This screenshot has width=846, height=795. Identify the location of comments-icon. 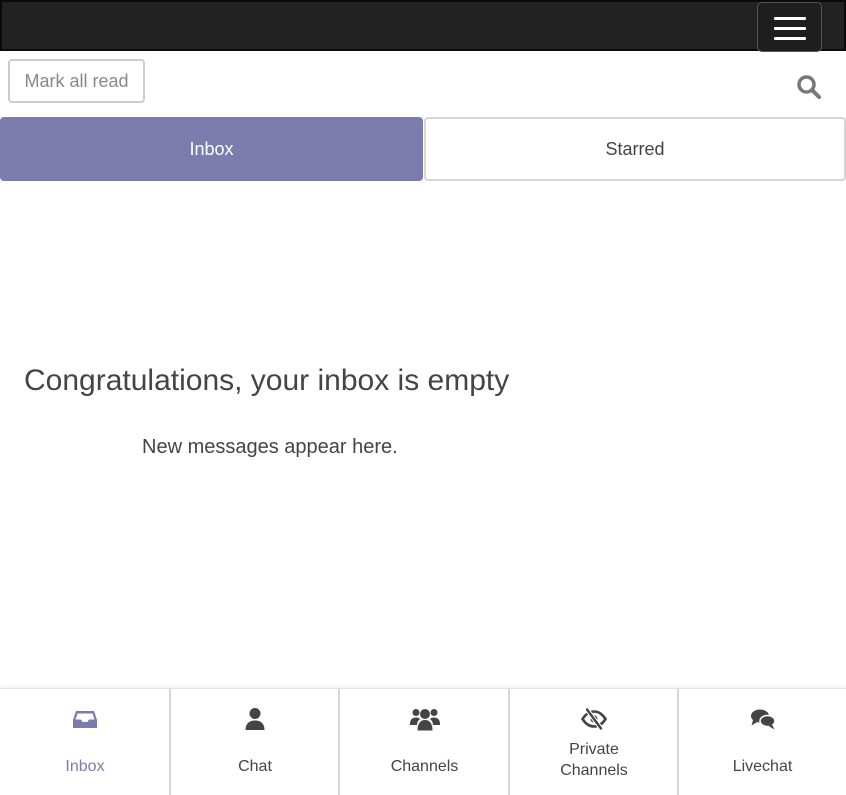
(763, 719).